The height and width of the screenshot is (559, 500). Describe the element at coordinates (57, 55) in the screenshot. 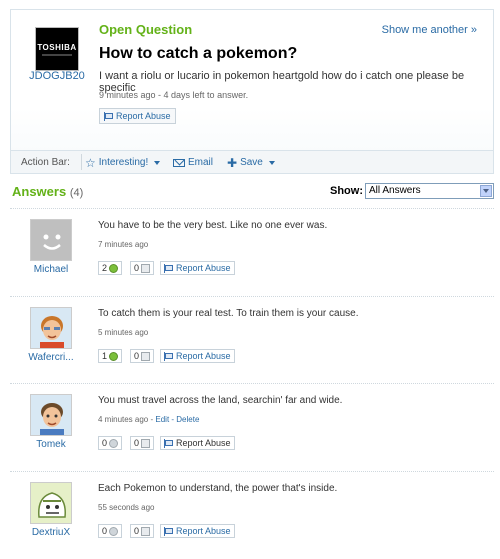

I see `avatar-decor-bar` at that location.